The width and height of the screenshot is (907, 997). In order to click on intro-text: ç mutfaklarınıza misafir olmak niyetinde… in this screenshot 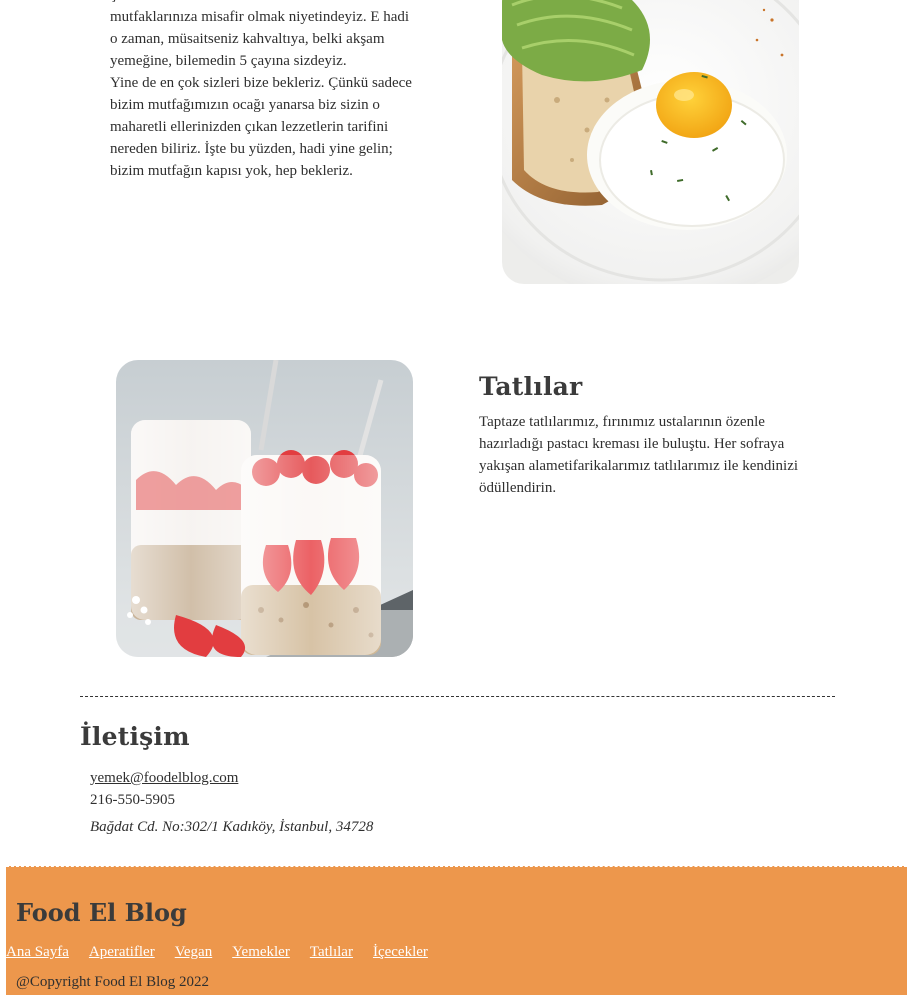, I will do `click(274, 91)`.